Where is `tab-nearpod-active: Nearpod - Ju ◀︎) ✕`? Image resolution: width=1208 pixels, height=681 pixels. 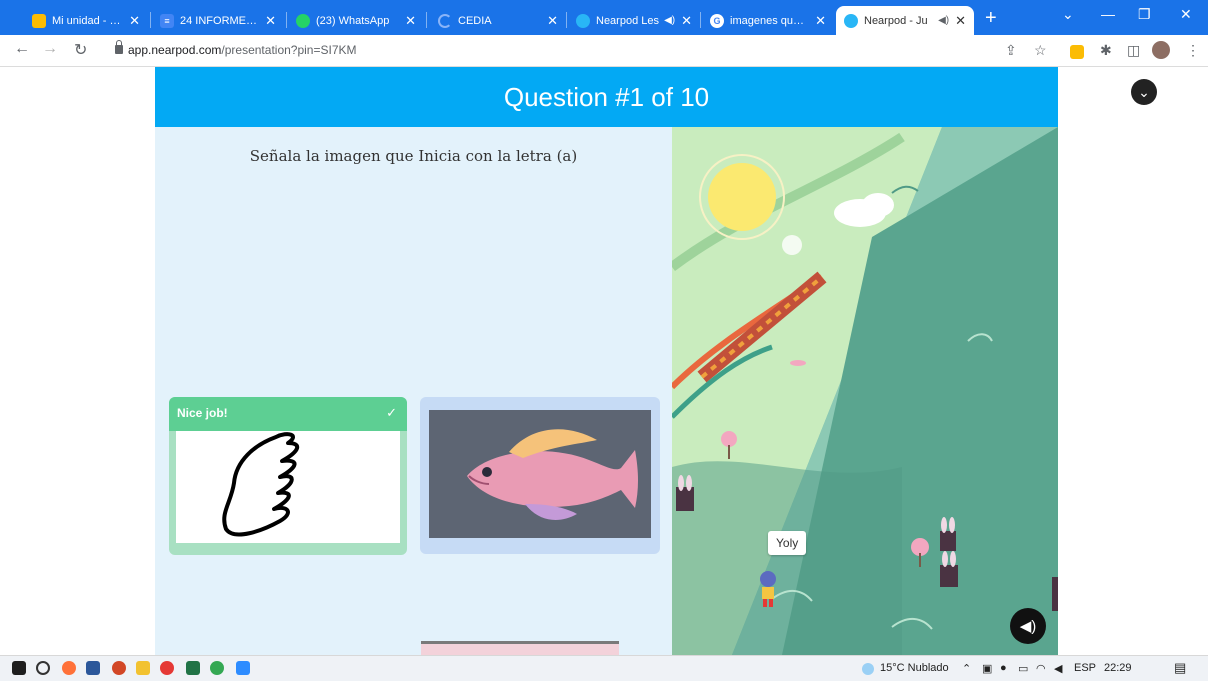
tab-nearpod-active: Nearpod - Ju ◀︎) ✕ is located at coordinates (905, 20).